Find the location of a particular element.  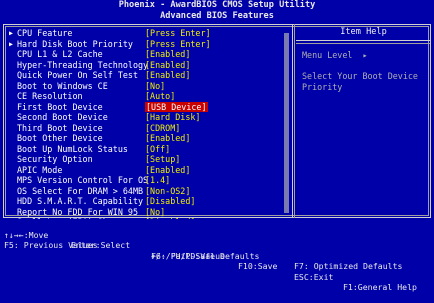

setting-row: Quick Power On Self Test [Enabled] is located at coordinates (149, 75).